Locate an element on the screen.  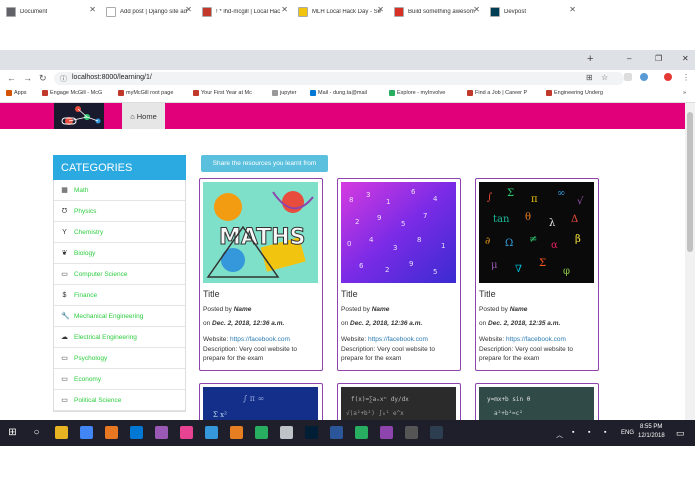
clock-date: 12/1/2018 is located at coordinates (651, 436).